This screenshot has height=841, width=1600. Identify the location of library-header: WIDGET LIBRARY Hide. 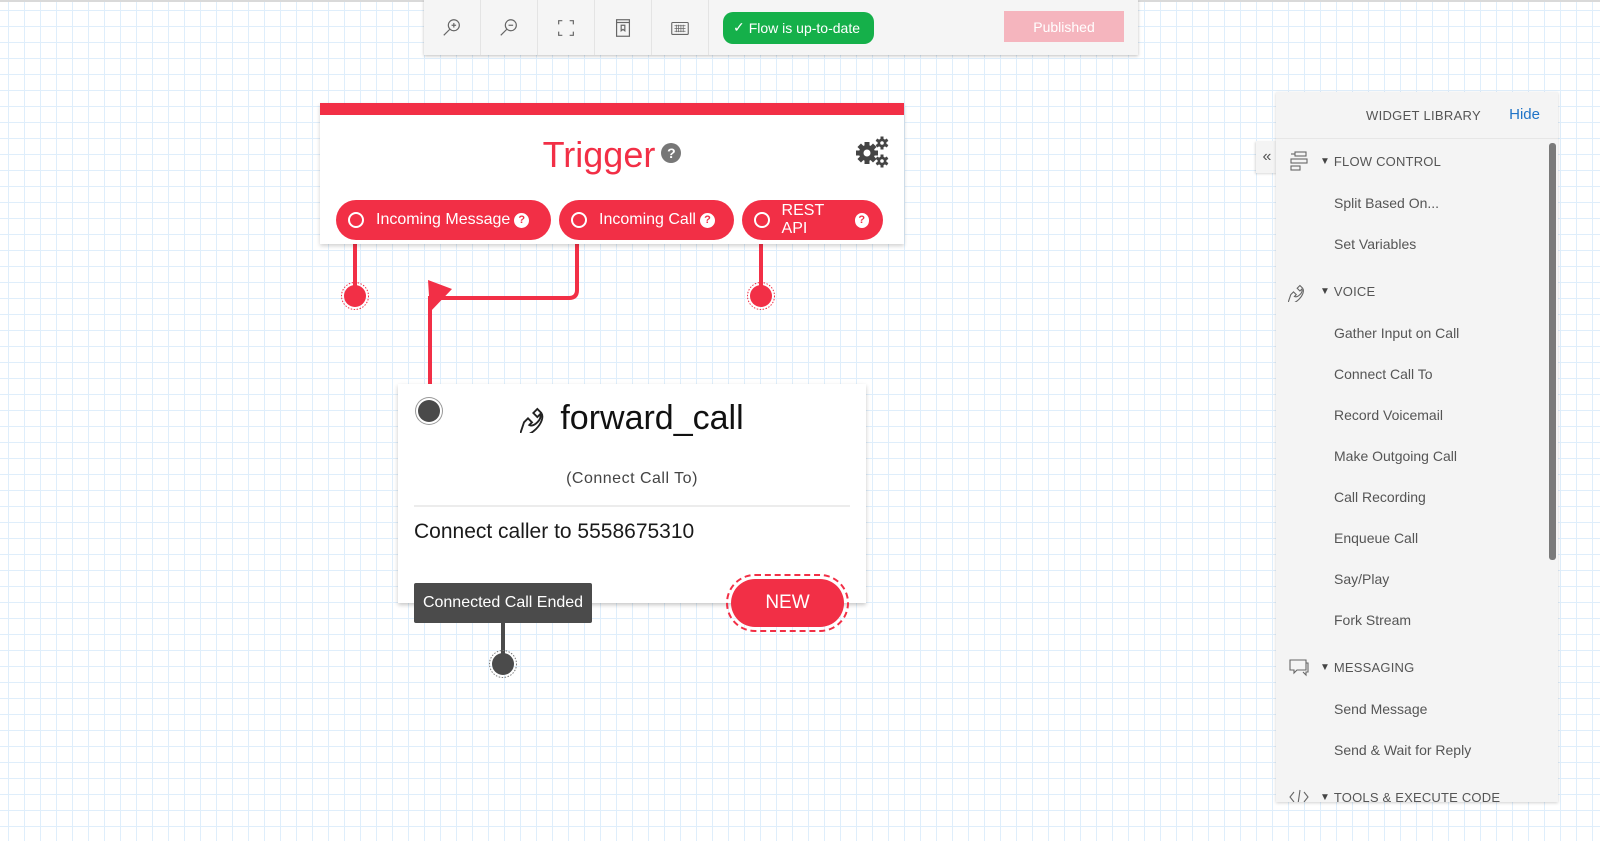
(1417, 115).